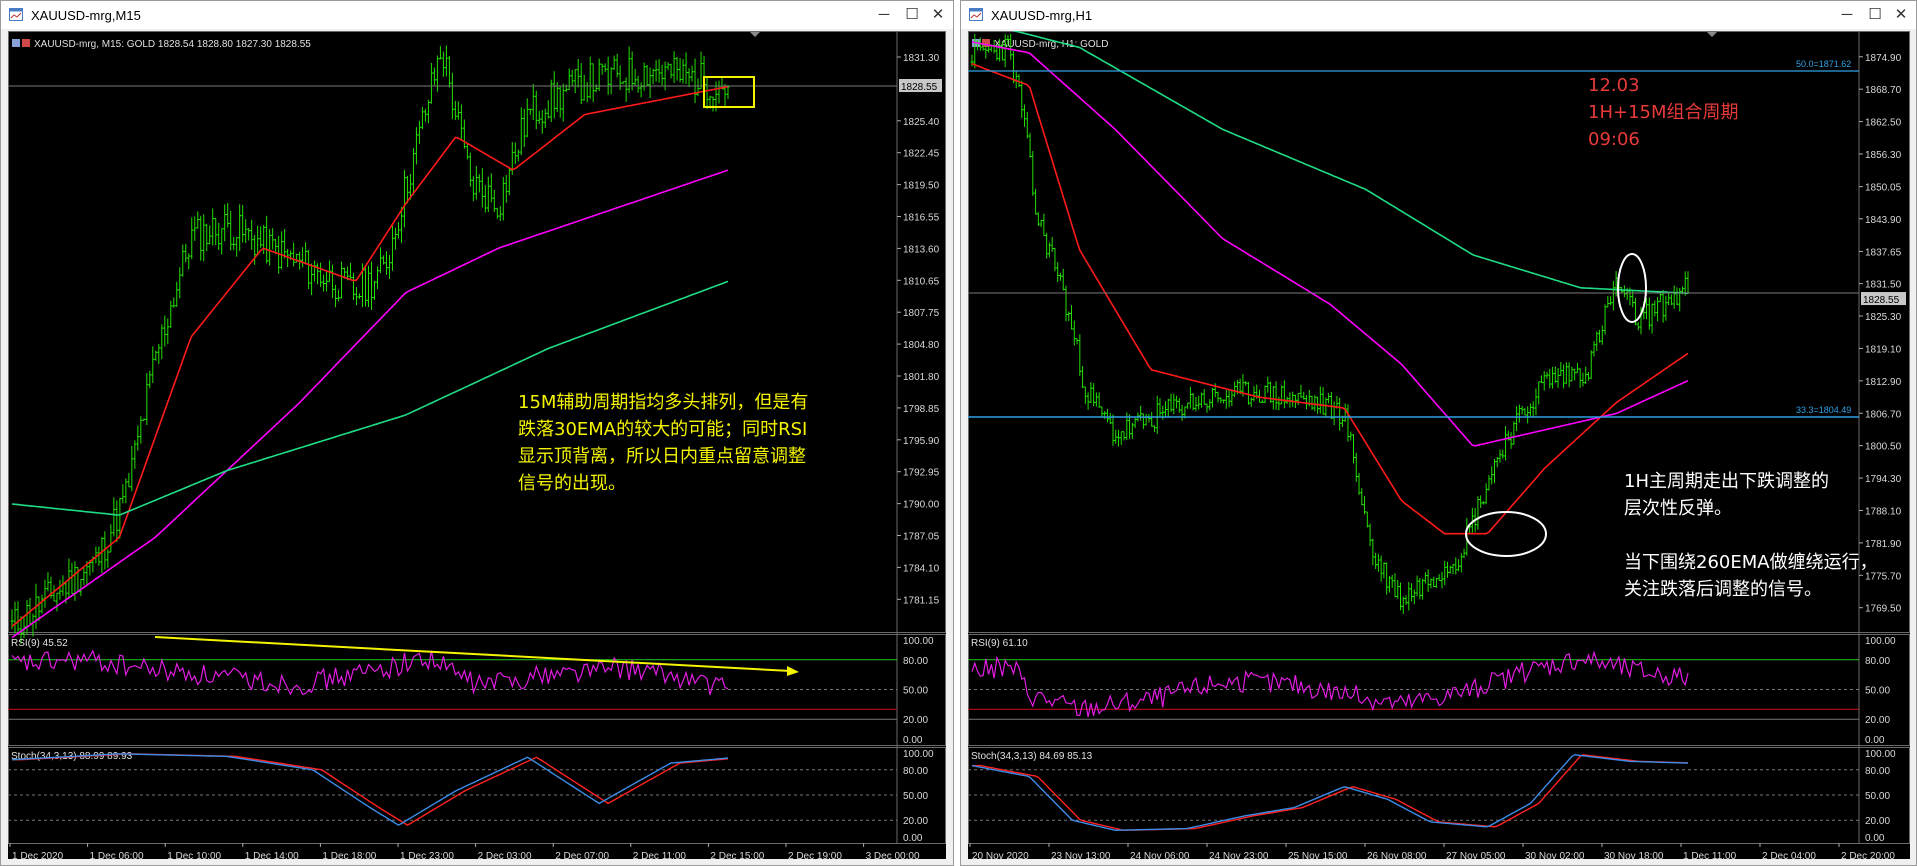 The width and height of the screenshot is (1917, 866). What do you see at coordinates (1789, 855) in the screenshot?
I see `time-axis-label: 2 Dec 04:00` at bounding box center [1789, 855].